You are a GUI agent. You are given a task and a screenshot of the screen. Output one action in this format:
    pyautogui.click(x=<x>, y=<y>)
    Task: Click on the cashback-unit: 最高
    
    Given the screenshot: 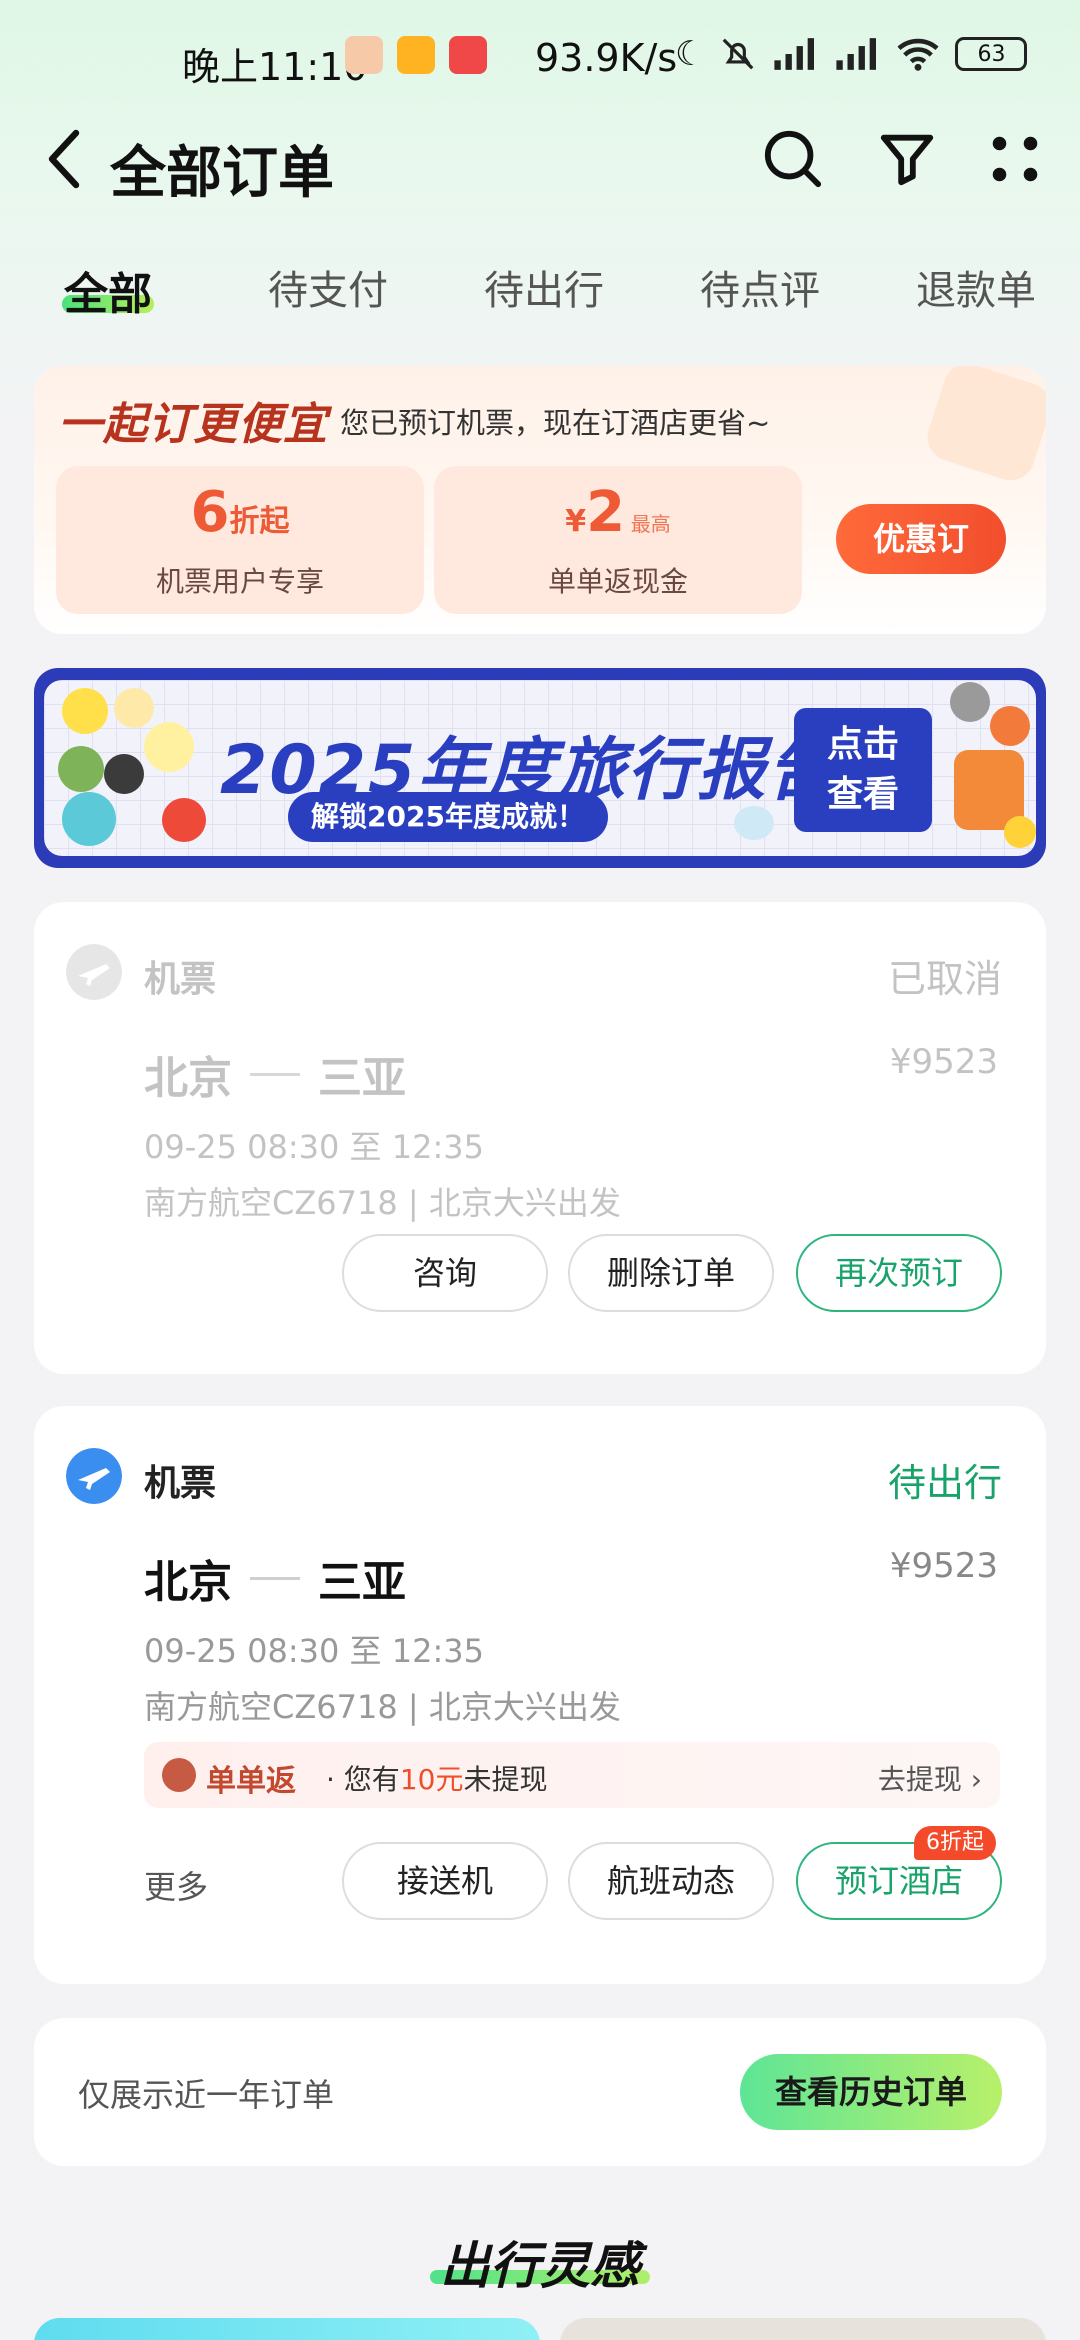 What is the action you would take?
    pyautogui.click(x=650, y=524)
    